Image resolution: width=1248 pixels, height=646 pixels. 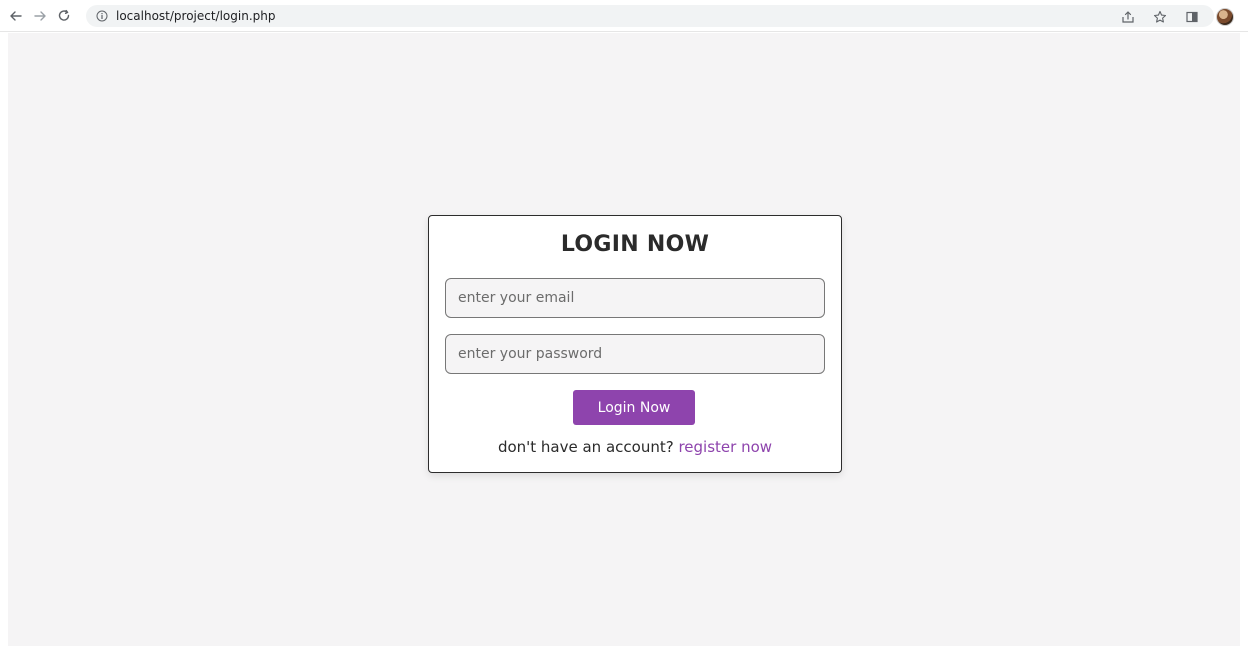 I want to click on page-title: LOGIN NOW, so click(x=635, y=244).